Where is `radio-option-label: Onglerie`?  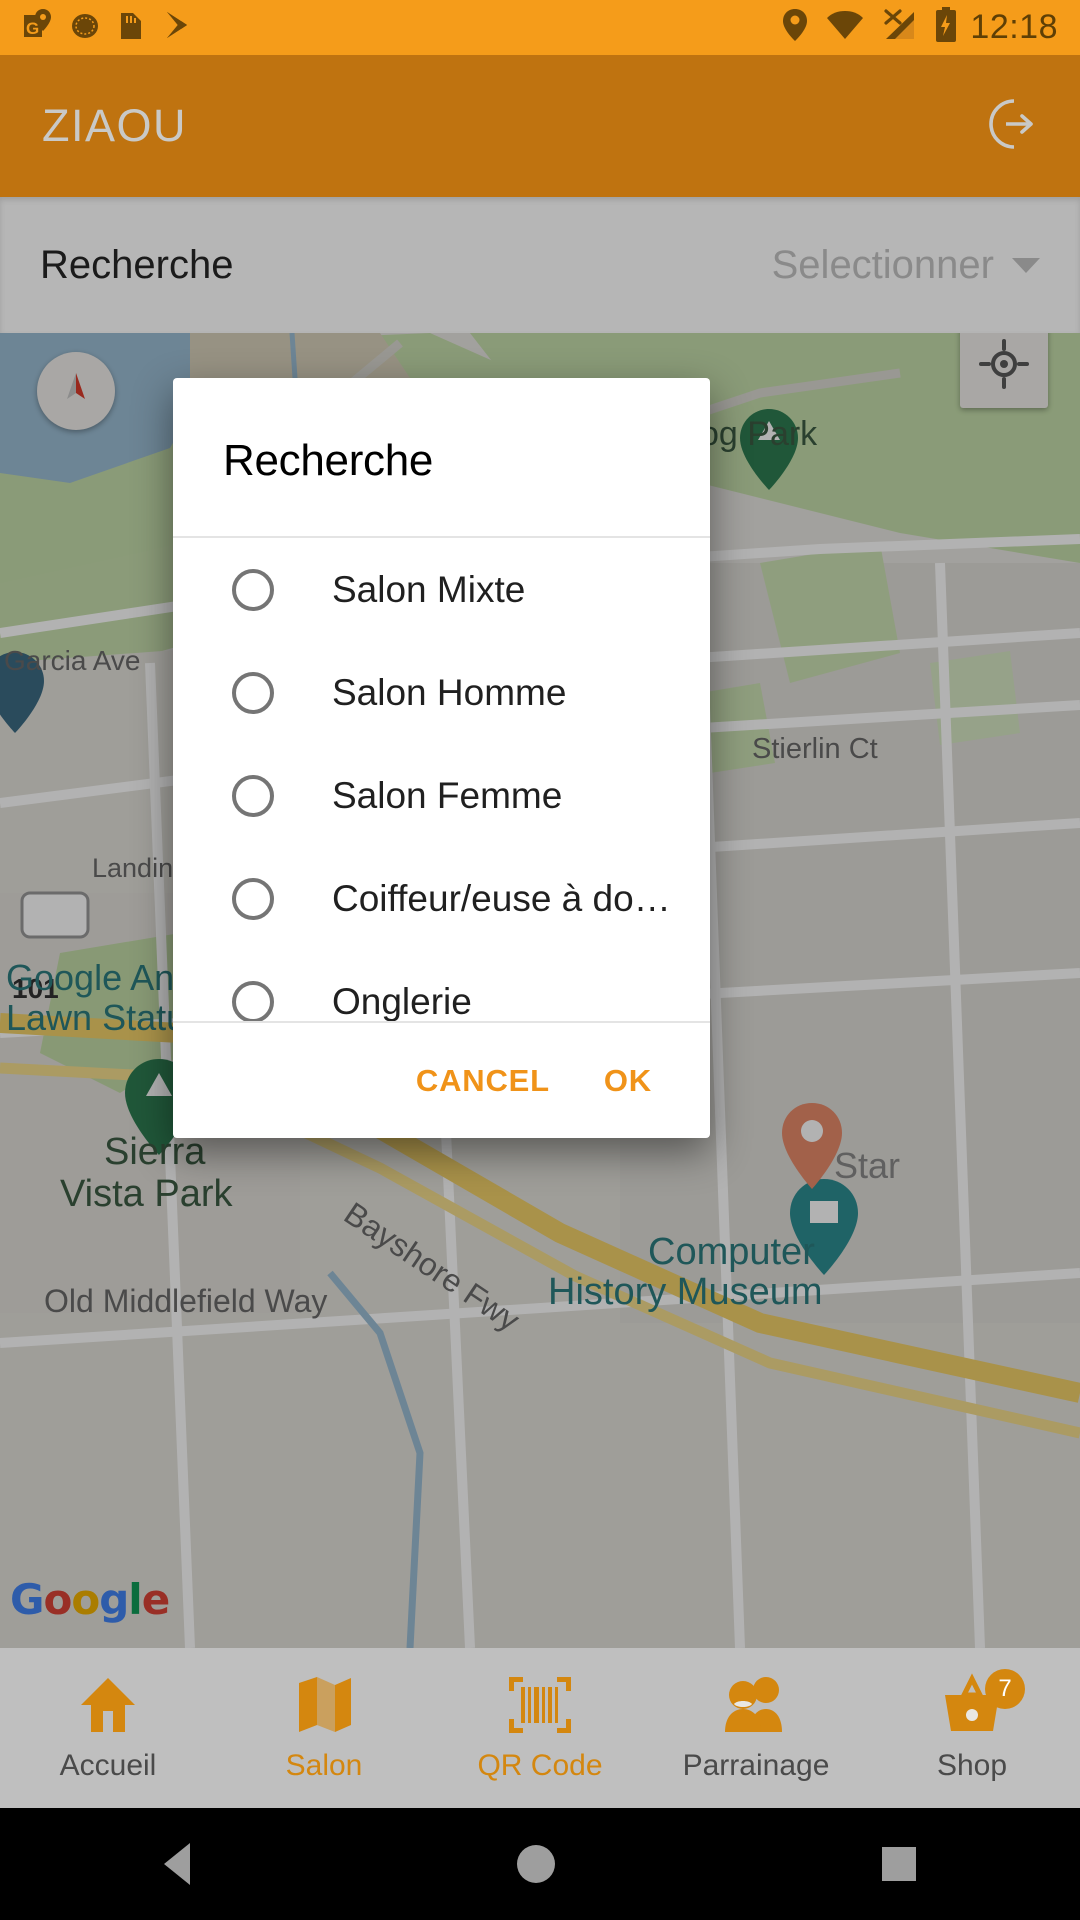
radio-option-label: Onglerie is located at coordinates (402, 1001).